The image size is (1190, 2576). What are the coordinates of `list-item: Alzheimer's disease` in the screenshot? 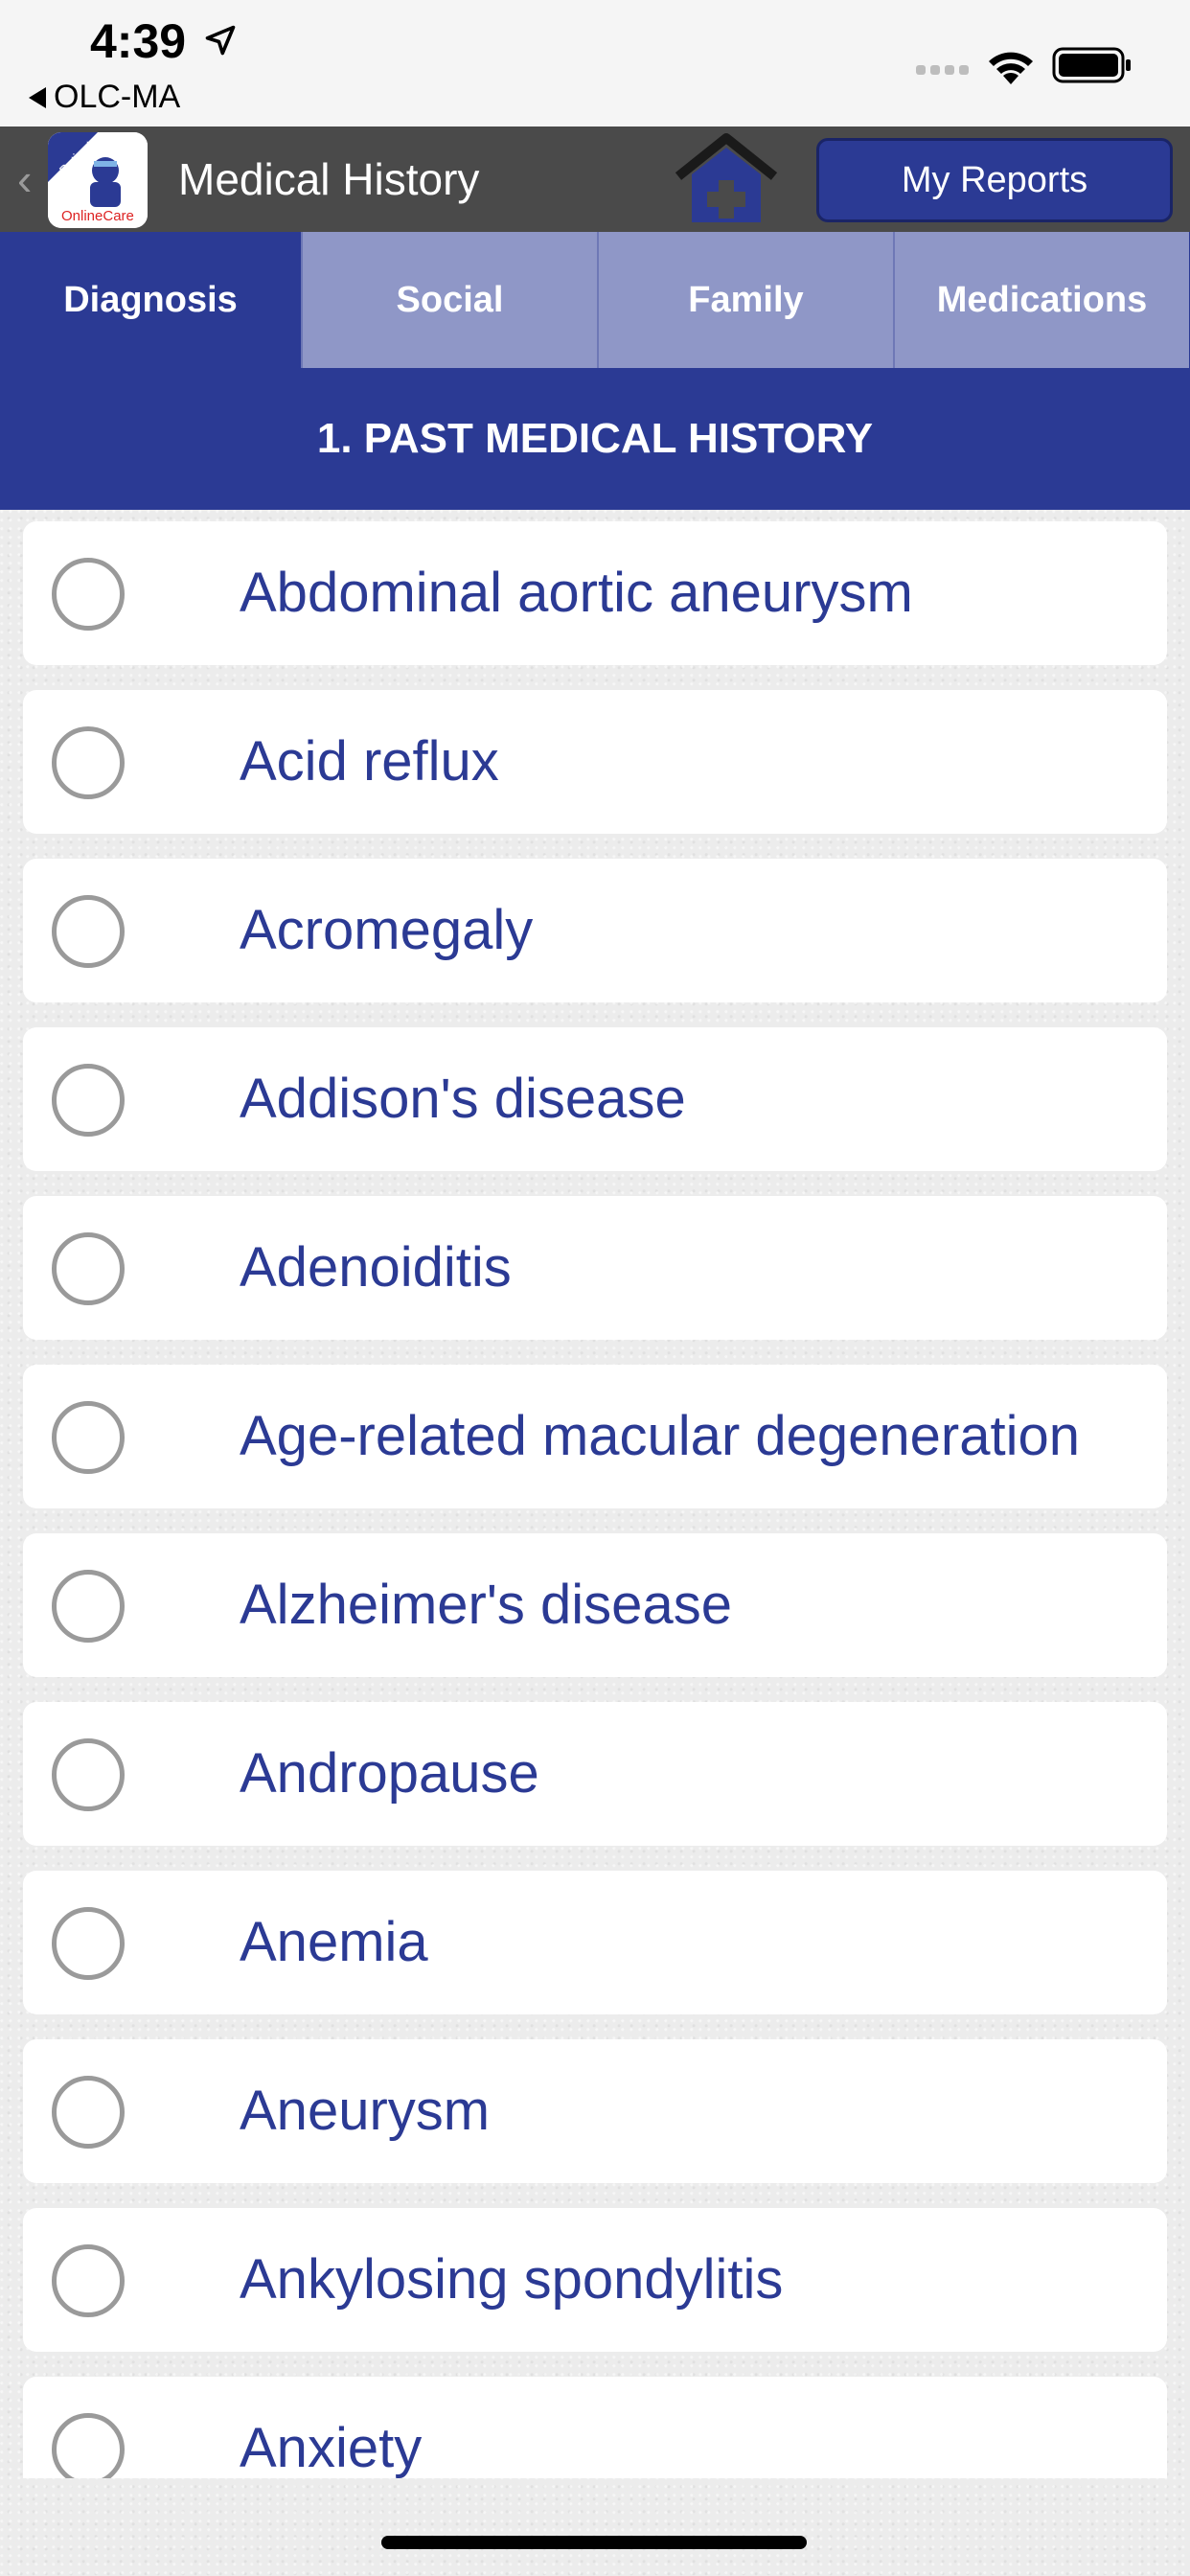 It's located at (595, 1605).